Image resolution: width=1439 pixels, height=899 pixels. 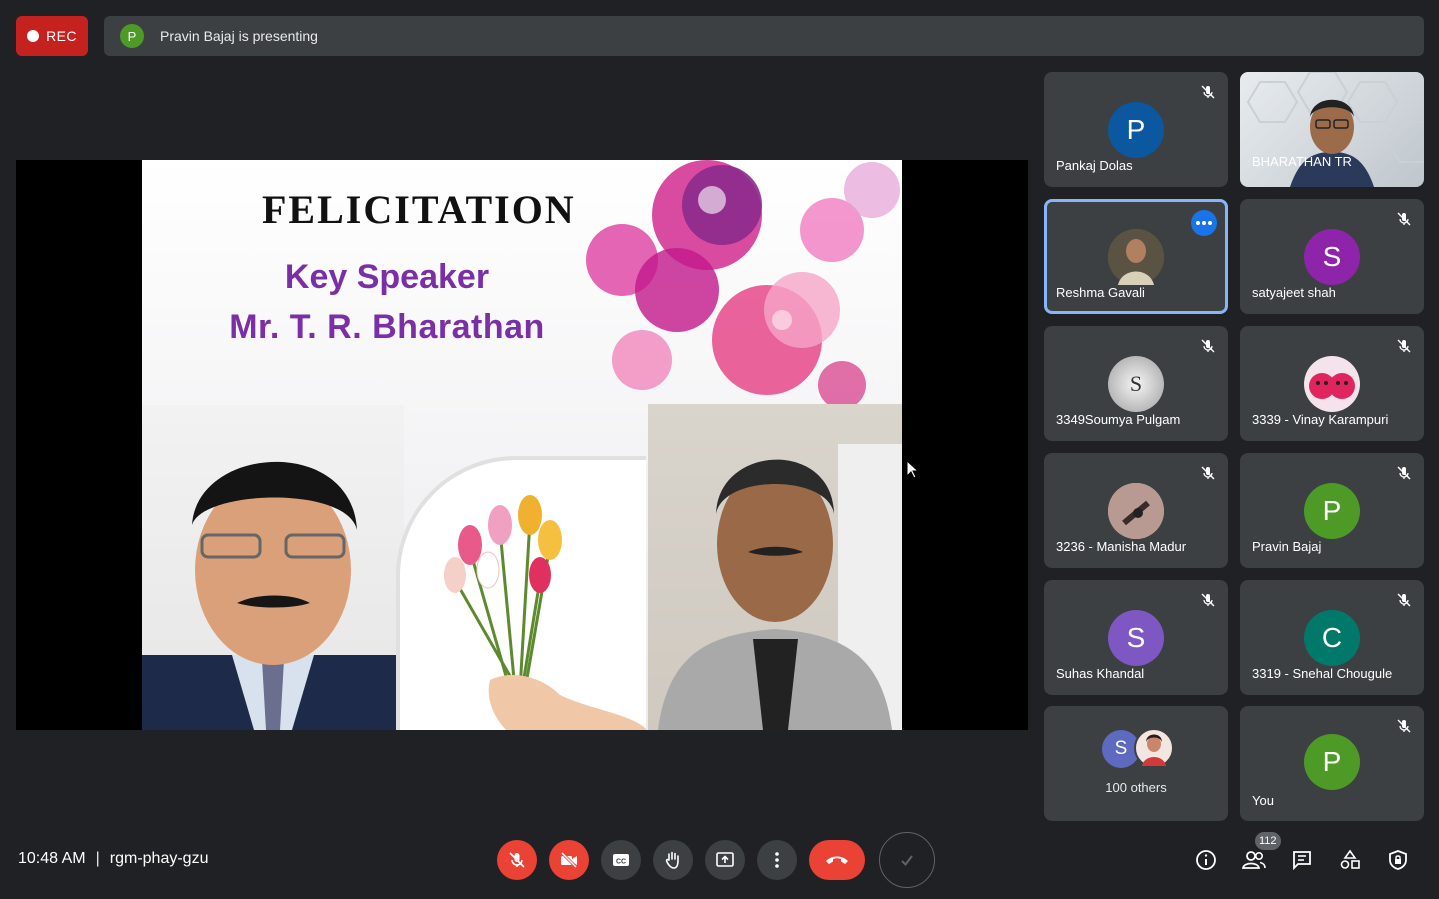 What do you see at coordinates (1335, 129) in the screenshot?
I see `participant-video-feed` at bounding box center [1335, 129].